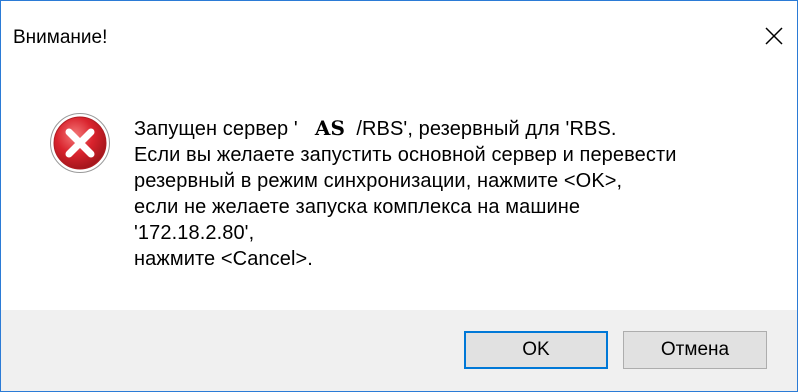  I want to click on cancel-button: Отмена, so click(695, 350).